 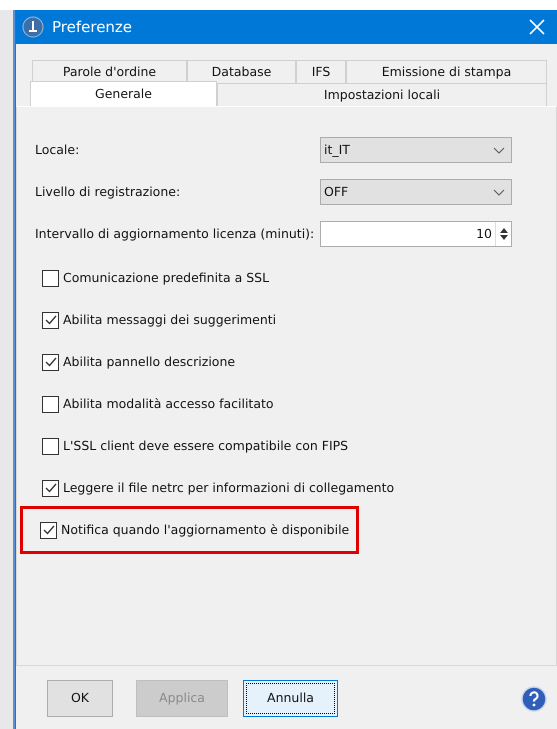 What do you see at coordinates (382, 94) in the screenshot?
I see `tab: Impostazioni locali` at bounding box center [382, 94].